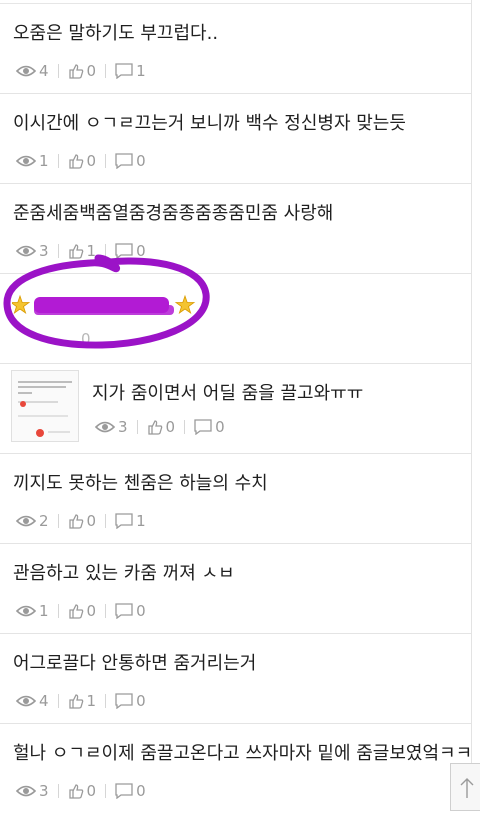  What do you see at coordinates (242, 754) in the screenshot?
I see `post-title: 헐나 ㅇㄱㄹ이제 줌끌고온다고 쓰자마자 밑에 줌글보였엌ㅋㅋ` at bounding box center [242, 754].